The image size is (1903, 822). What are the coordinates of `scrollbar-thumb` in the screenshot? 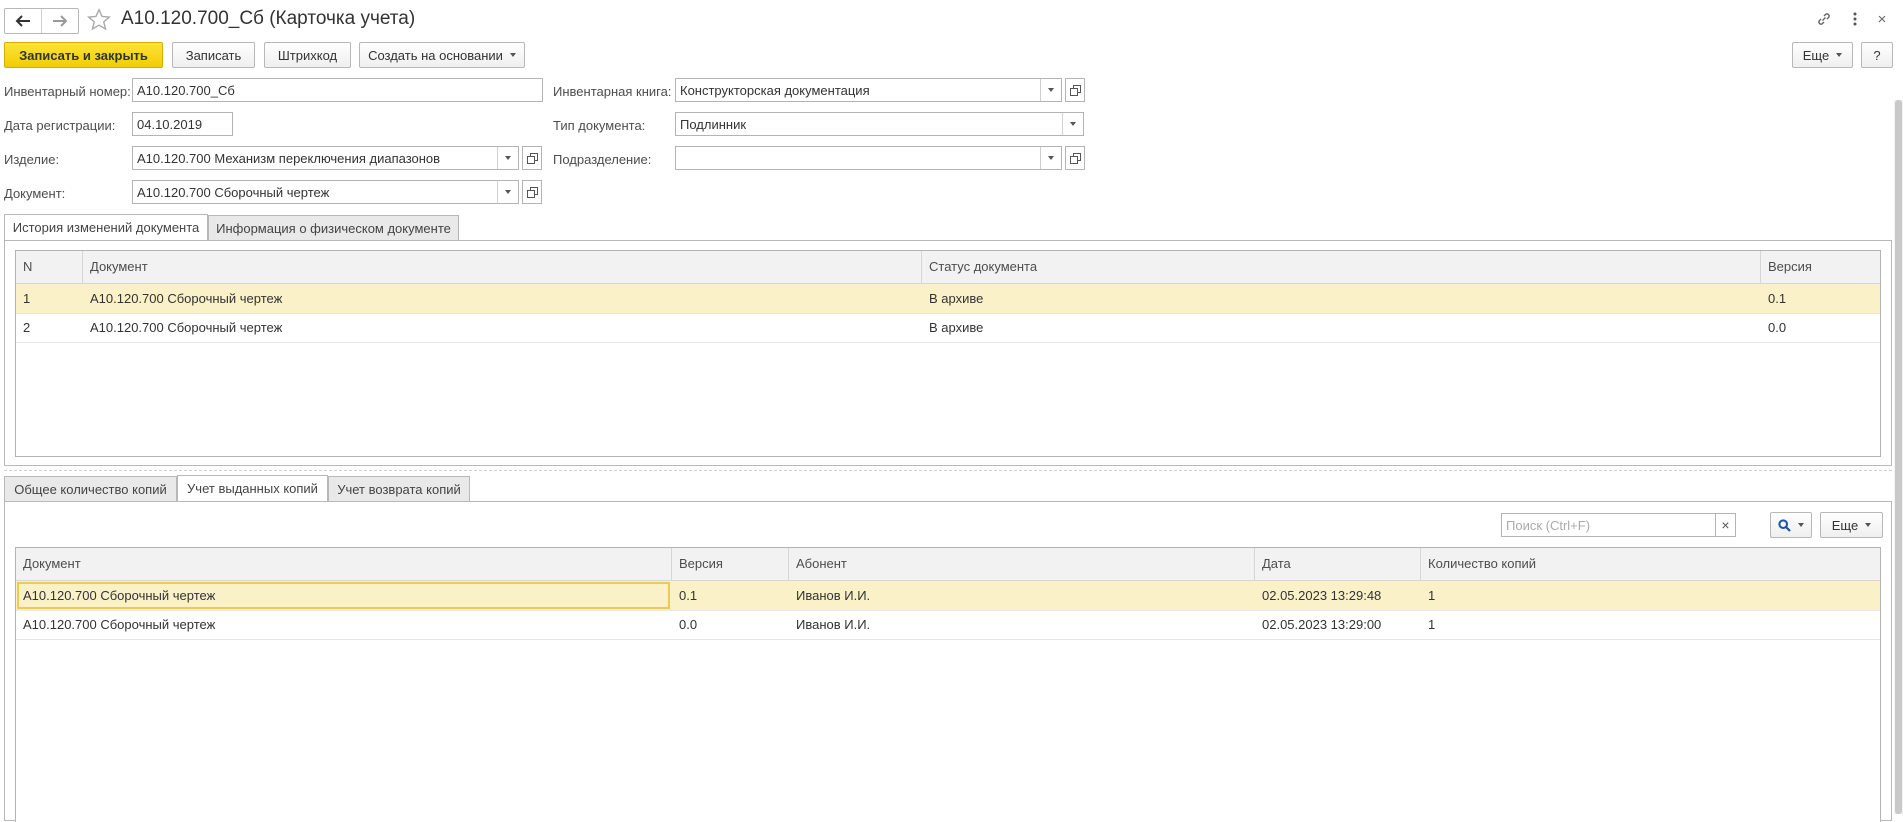 It's located at (1898, 457).